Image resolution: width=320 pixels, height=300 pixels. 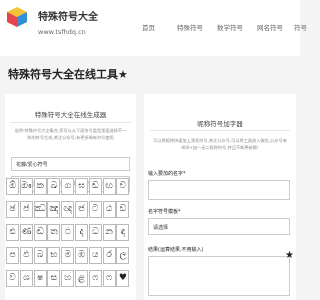 What do you see at coordinates (54, 232) in the screenshot?
I see `symbol-cell: ත` at bounding box center [54, 232].